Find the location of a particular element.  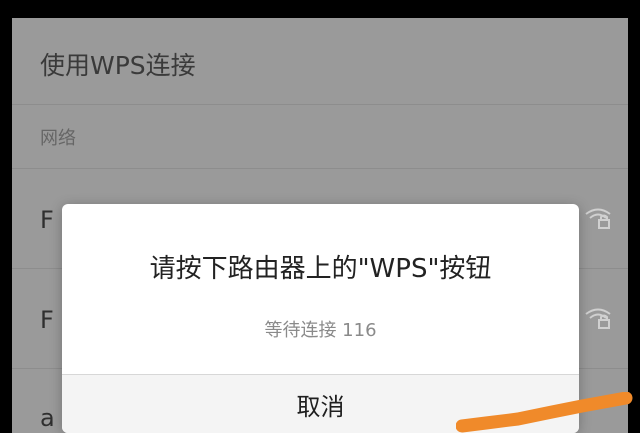

screen-edge is located at coordinates (634, 216).